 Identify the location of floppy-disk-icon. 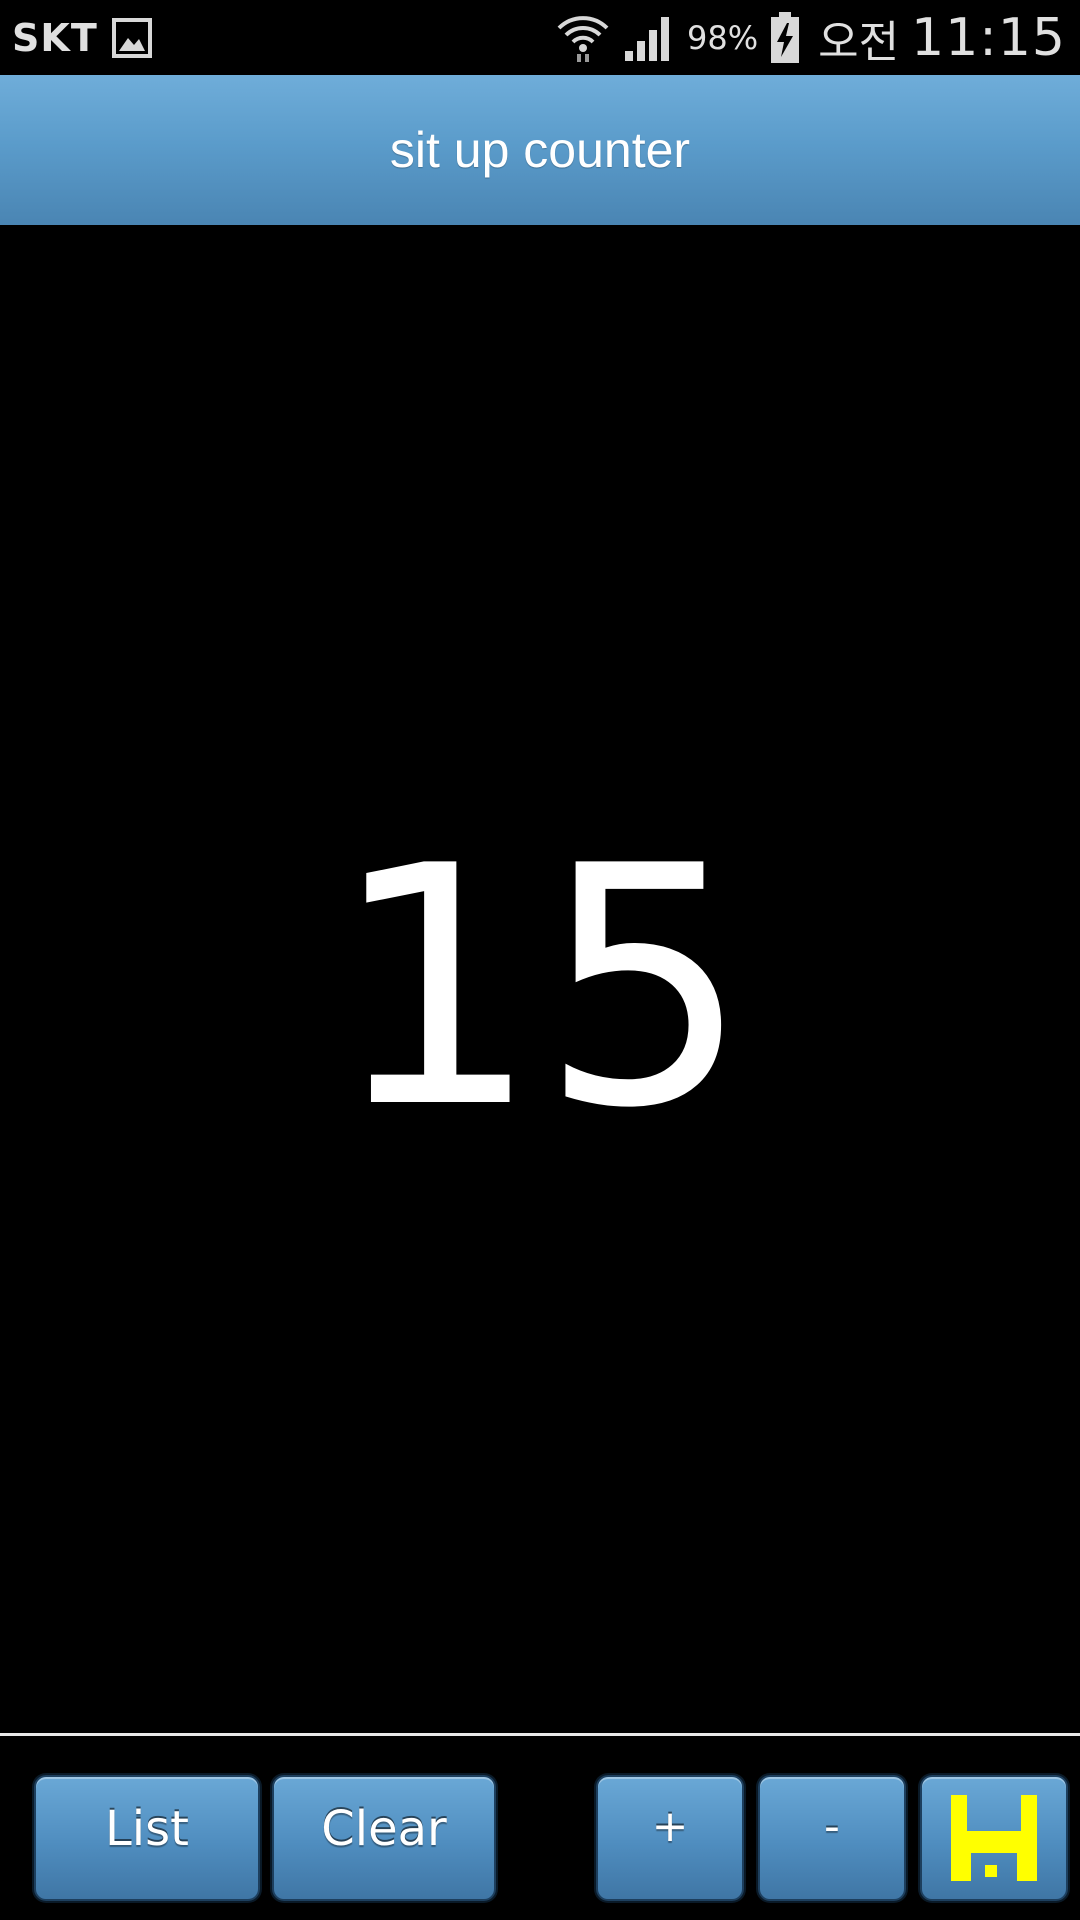
(994, 1838).